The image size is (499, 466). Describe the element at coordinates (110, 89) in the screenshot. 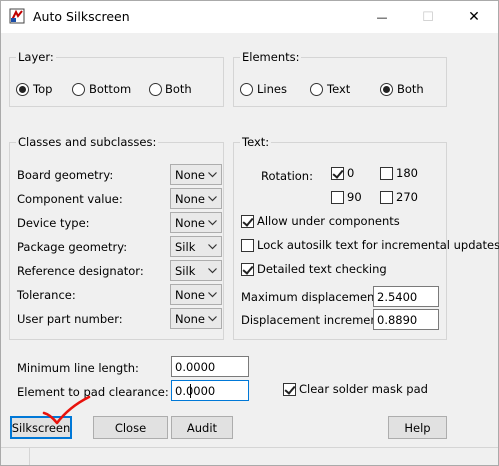

I see `layer-bottom-label: Bottom` at that location.